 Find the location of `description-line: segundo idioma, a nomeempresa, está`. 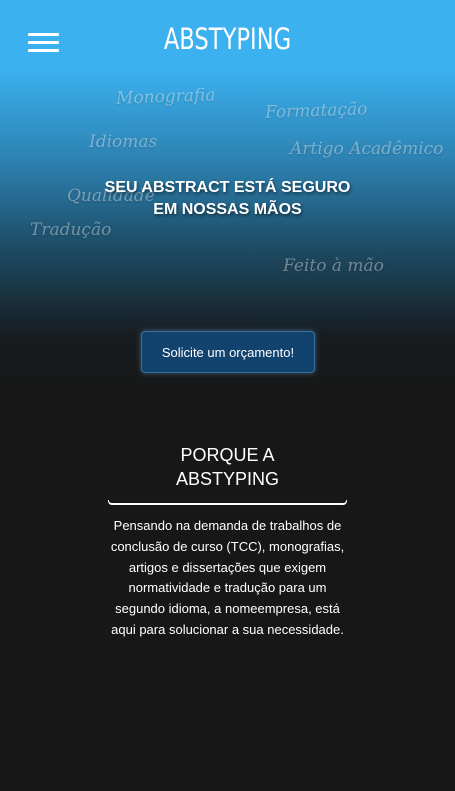

description-line: segundo idioma, a nomeempresa, está is located at coordinates (227, 609).